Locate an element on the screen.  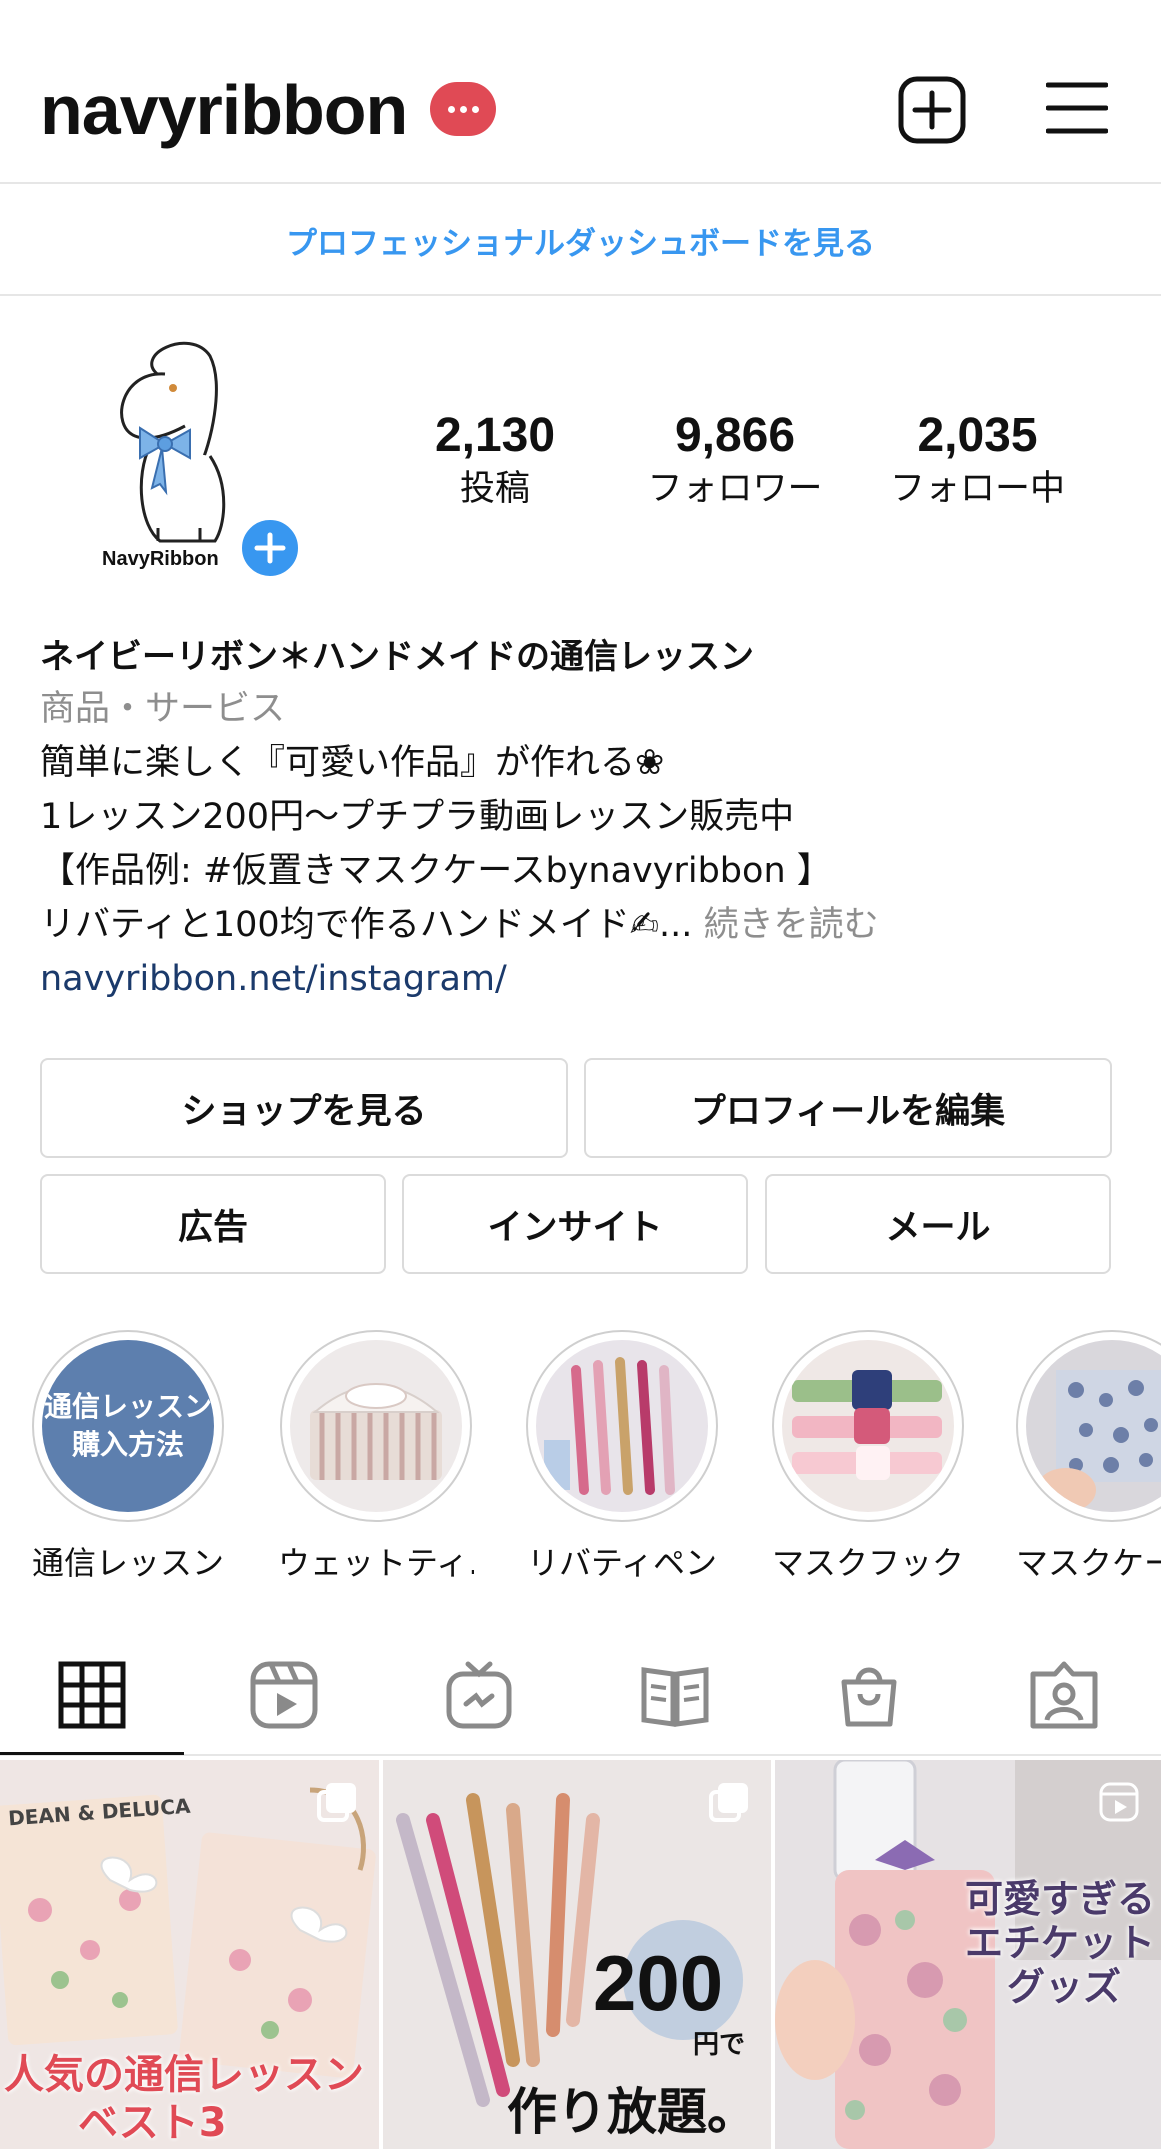
bio-line: 1レッスン200円〜プチプラ動画レッスン販売中 is located at coordinates (417, 817).